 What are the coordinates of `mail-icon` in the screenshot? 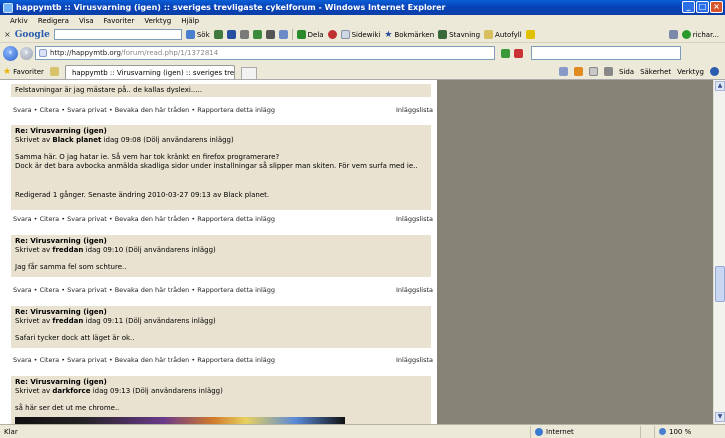 It's located at (593, 71).